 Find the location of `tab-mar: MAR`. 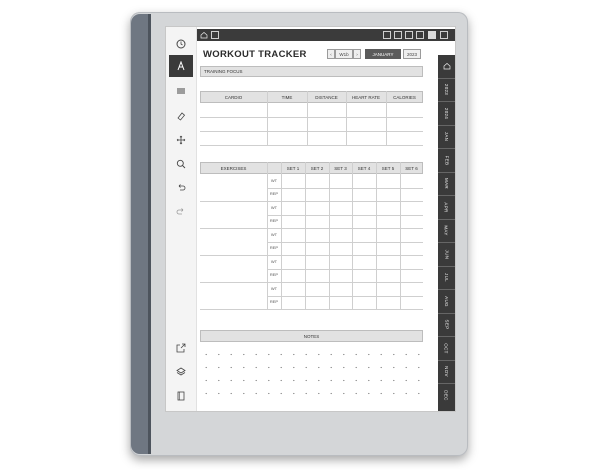

tab-mar: MAR is located at coordinates (446, 184).